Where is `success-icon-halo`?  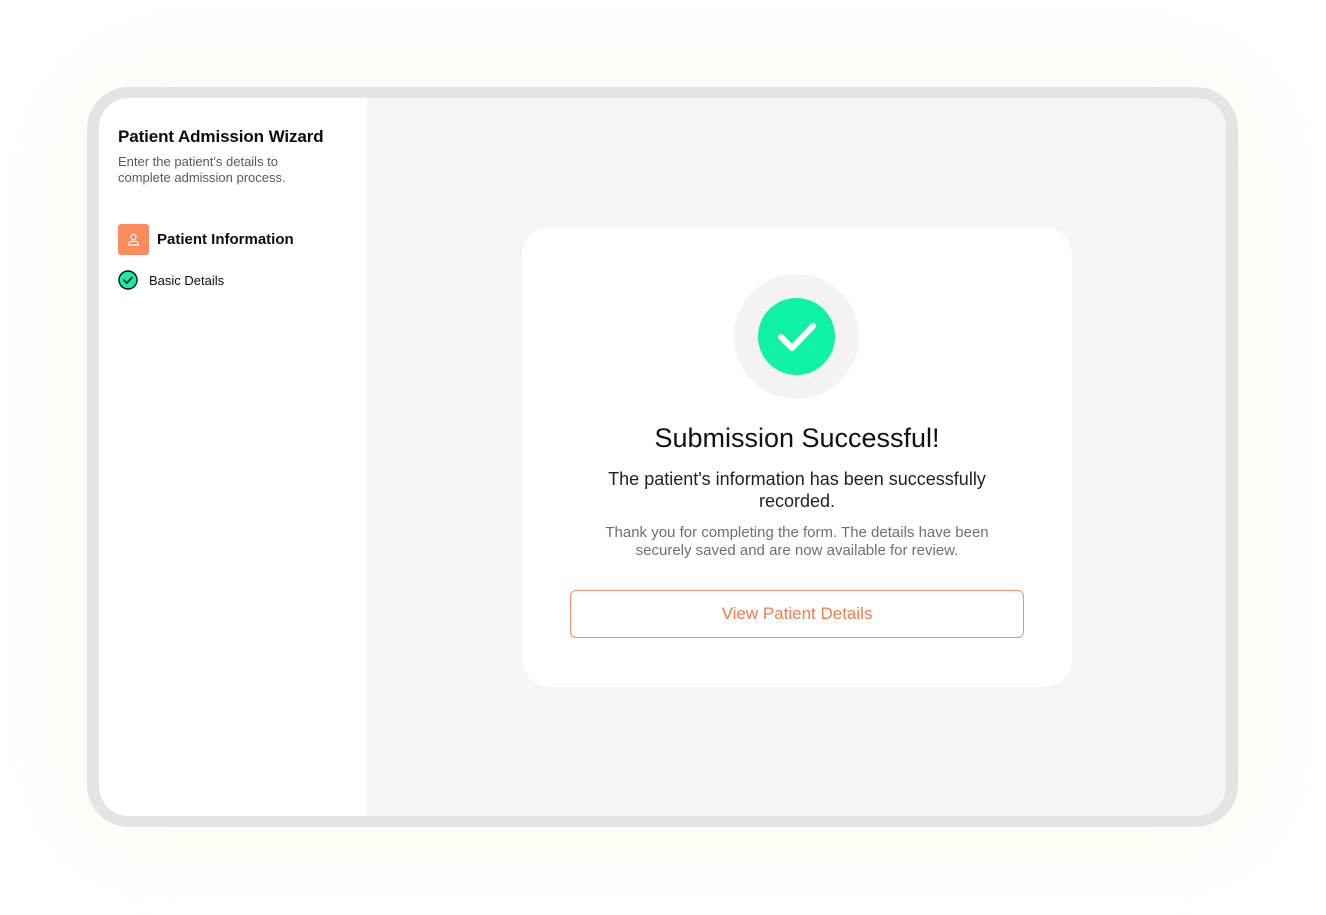
success-icon-halo is located at coordinates (796, 336).